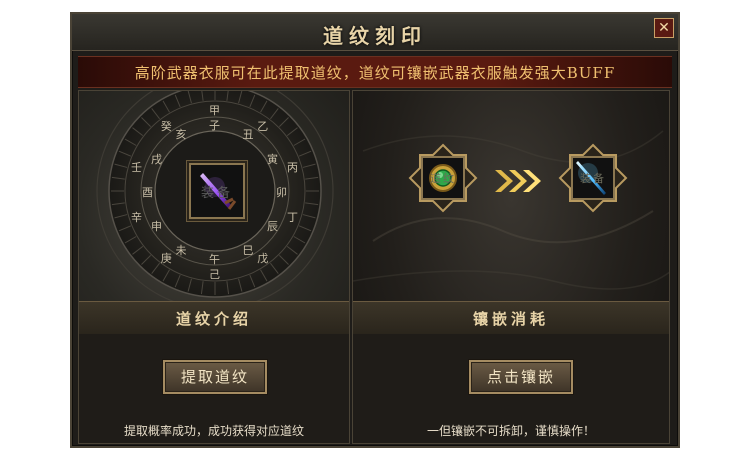 The width and height of the screenshot is (750, 460). Describe the element at coordinates (213, 431) in the screenshot. I see `extract-note: 提取概率成功，成功获得对应道纹` at that location.